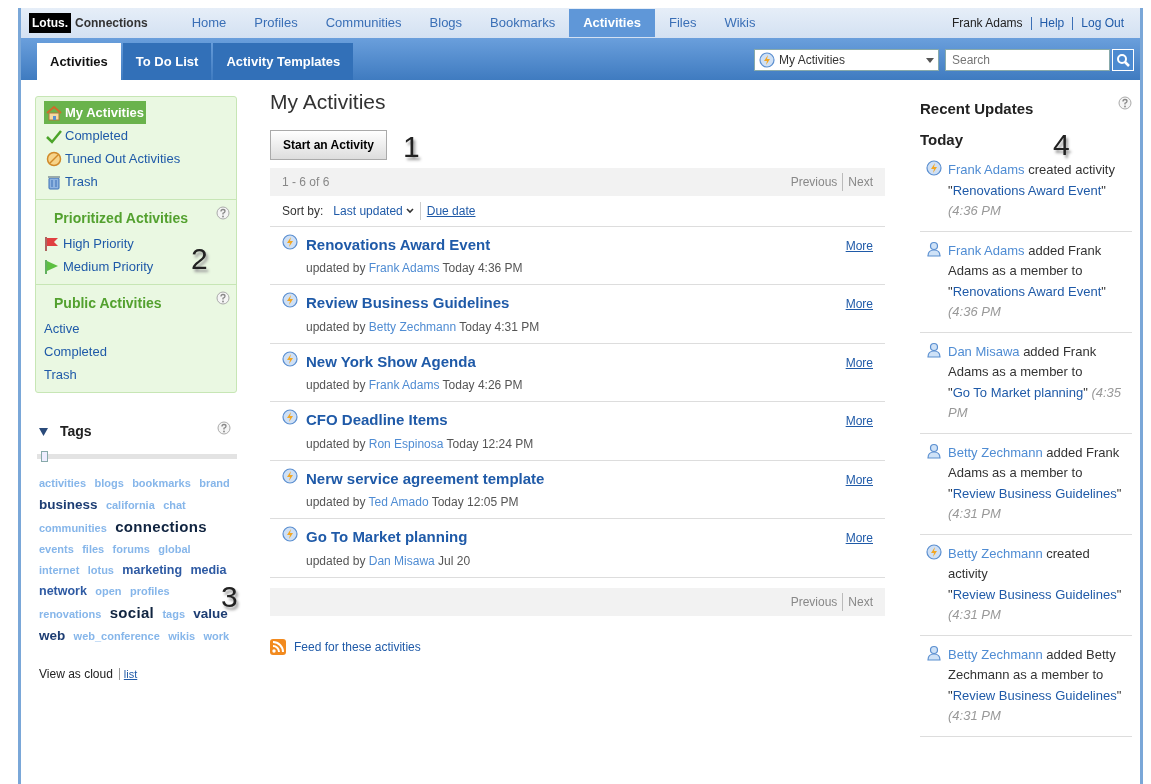 Image resolution: width=1151 pixels, height=784 pixels. What do you see at coordinates (377, 419) in the screenshot?
I see `activity-title: CFO Deadline Items` at bounding box center [377, 419].